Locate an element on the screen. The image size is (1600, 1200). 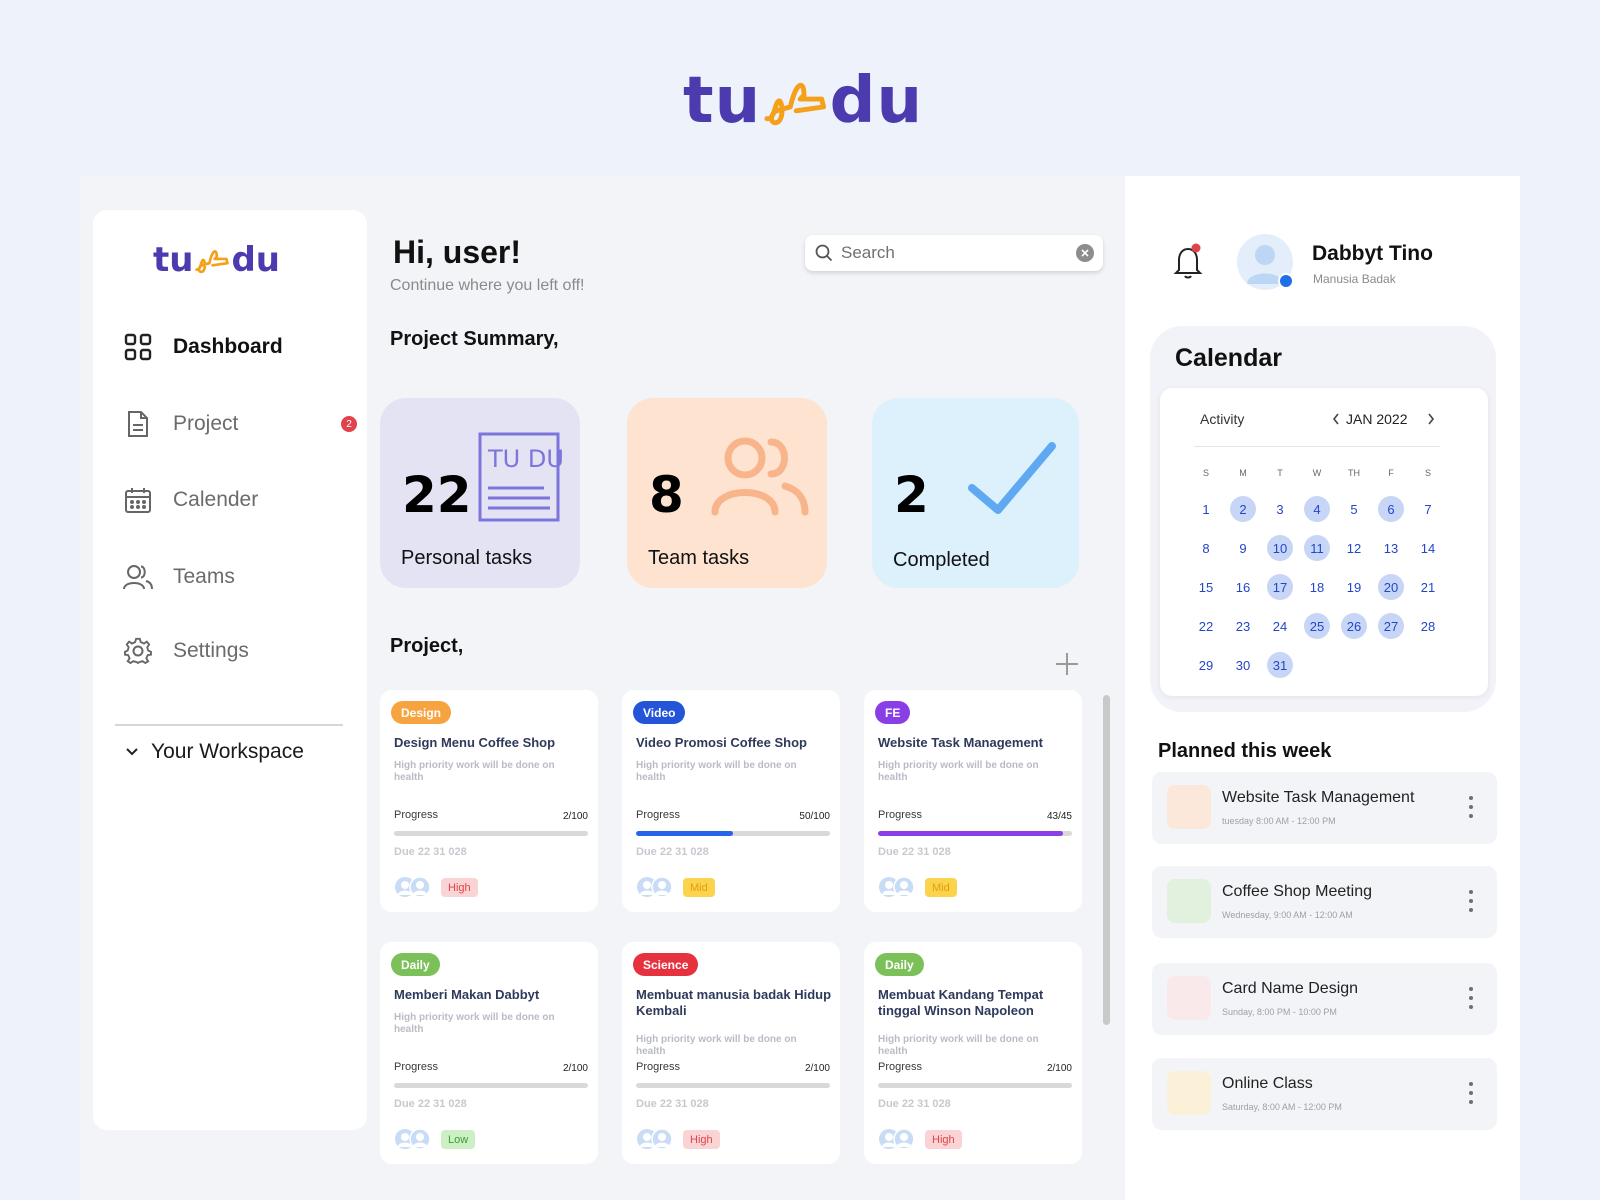
calendar-day: 26 is located at coordinates (1354, 626).